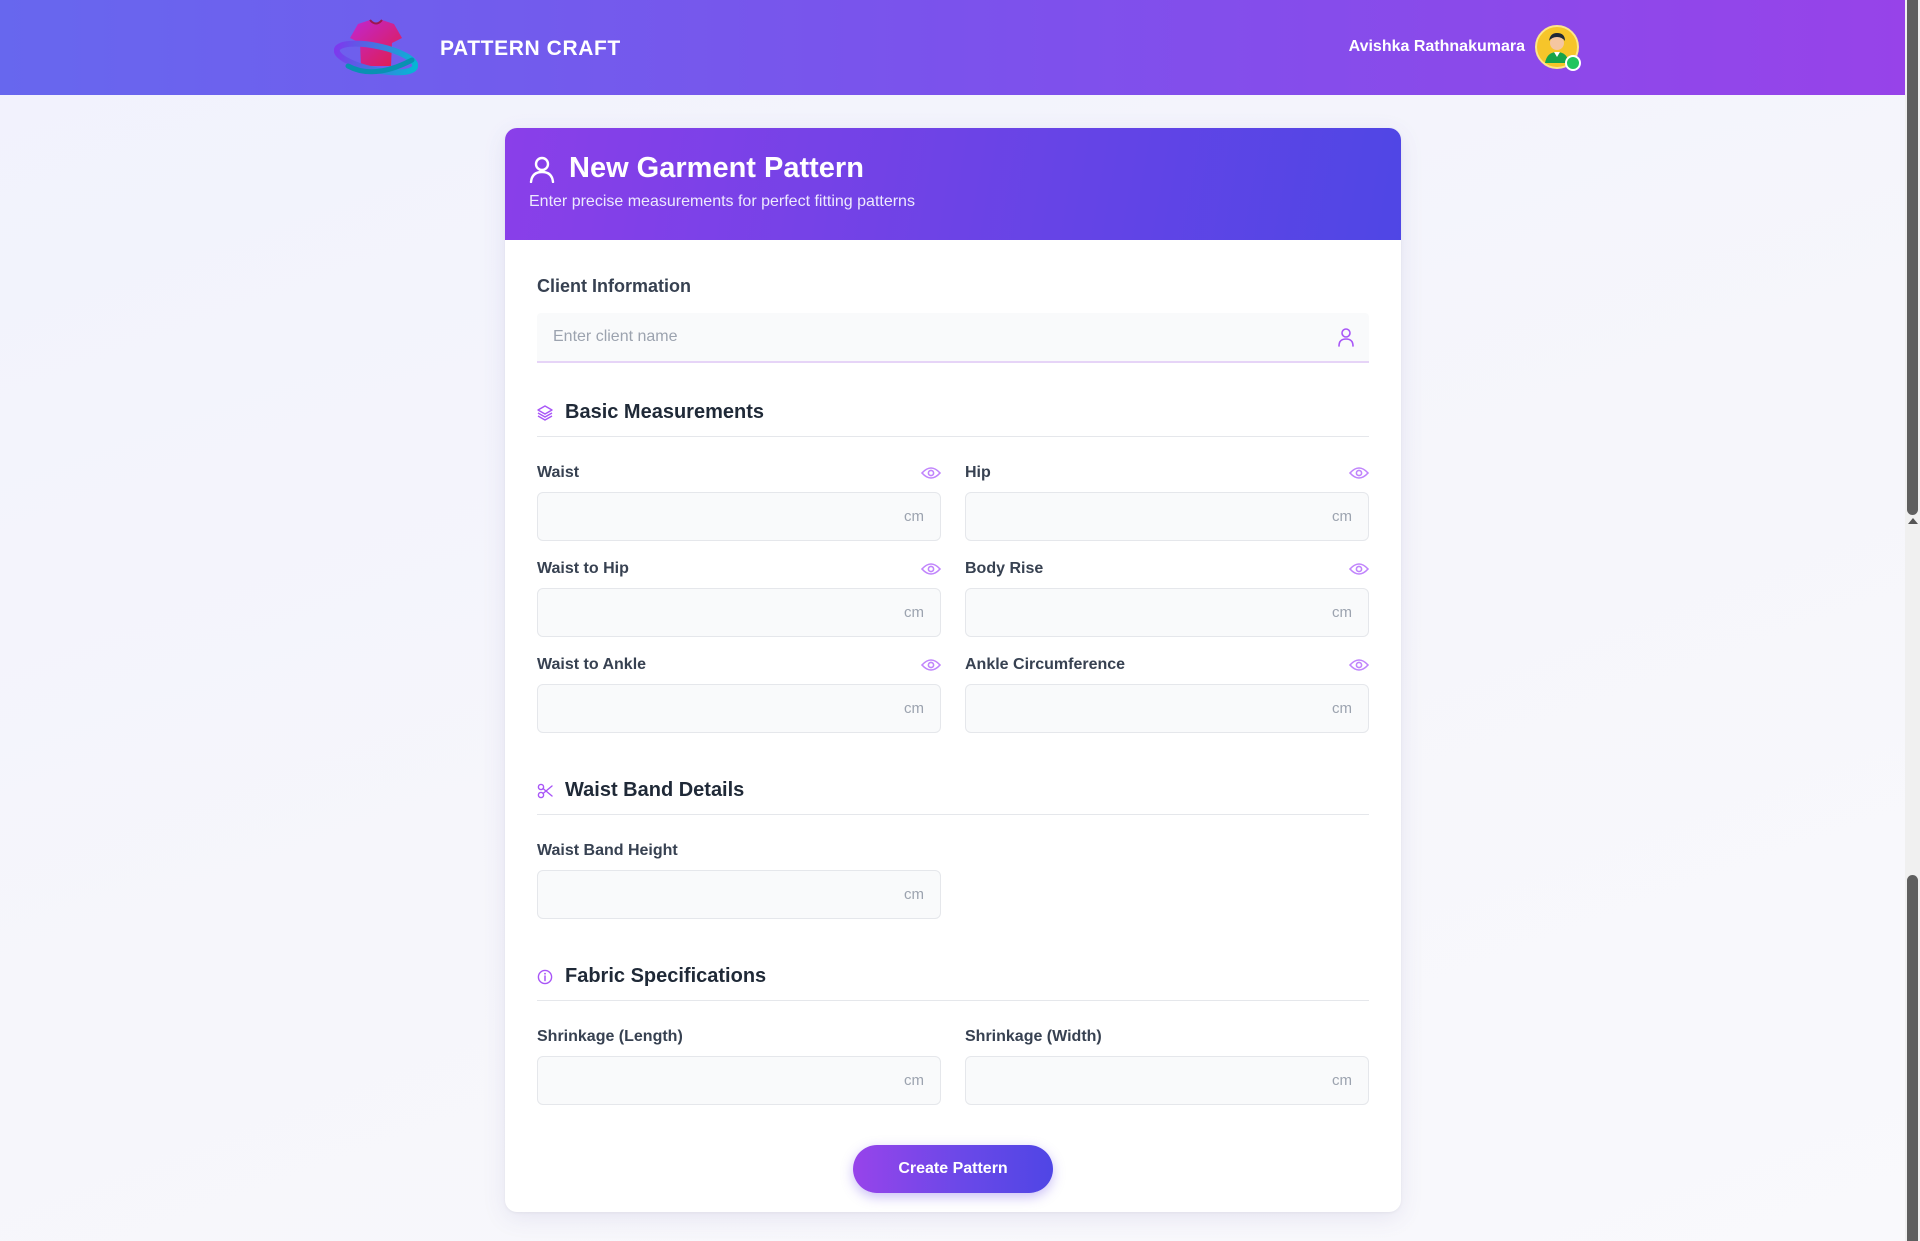 Image resolution: width=1920 pixels, height=1241 pixels. I want to click on section-header: Waist Band Details, so click(953, 797).